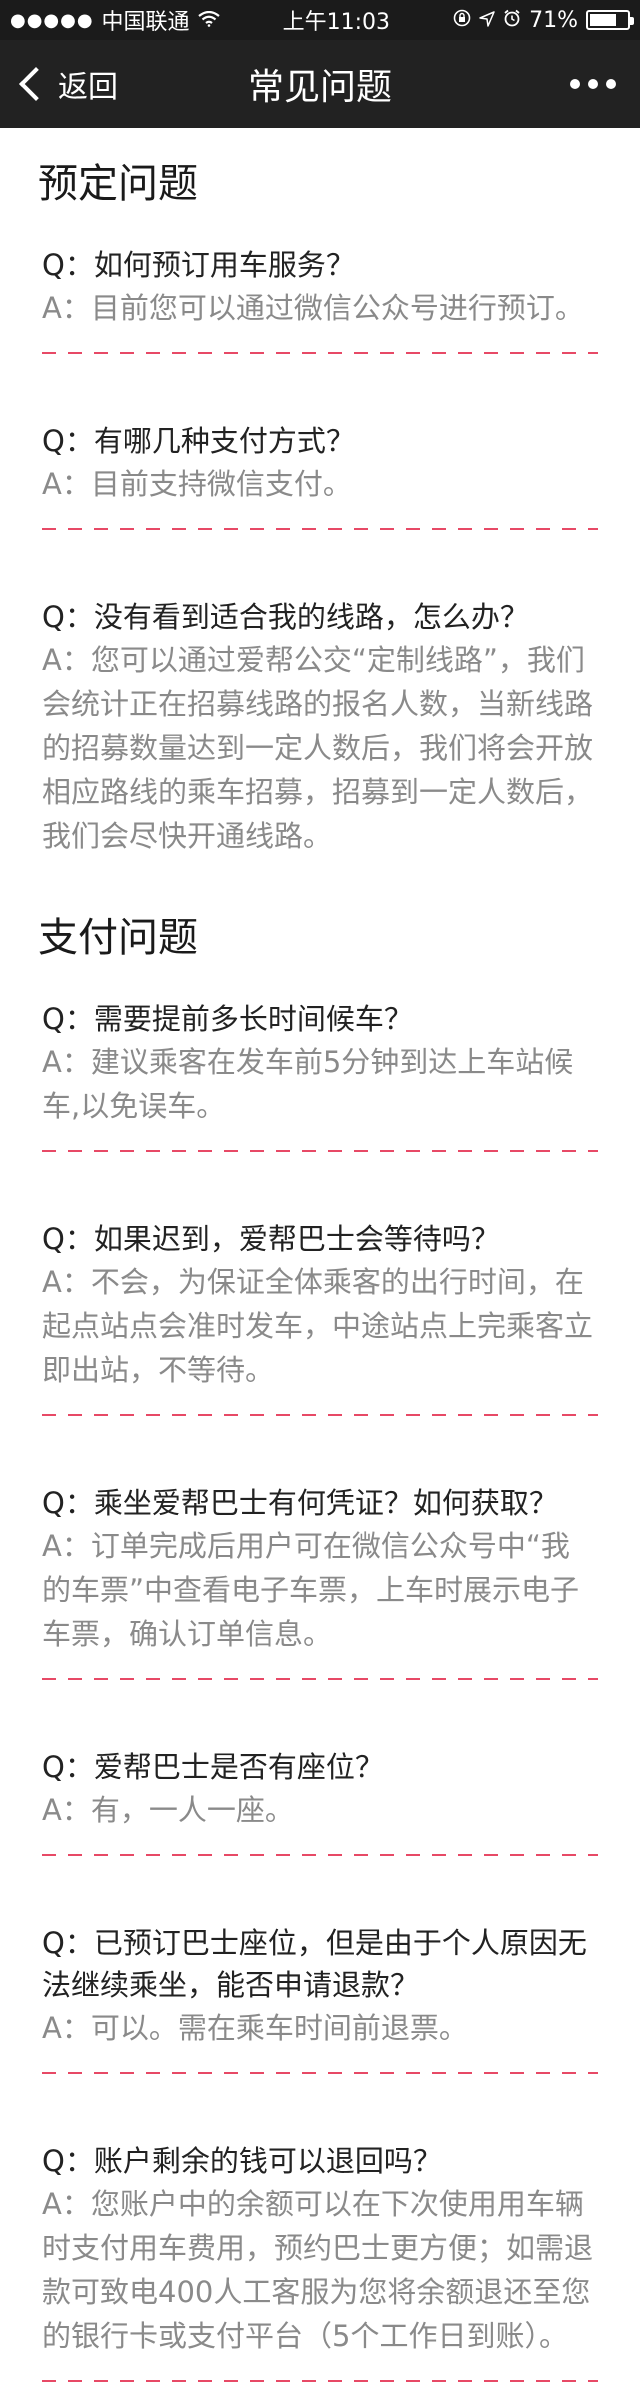 Image resolution: width=640 pixels, height=2404 pixels. I want to click on faq-question: Q：有哪几种支付方式？, so click(198, 441).